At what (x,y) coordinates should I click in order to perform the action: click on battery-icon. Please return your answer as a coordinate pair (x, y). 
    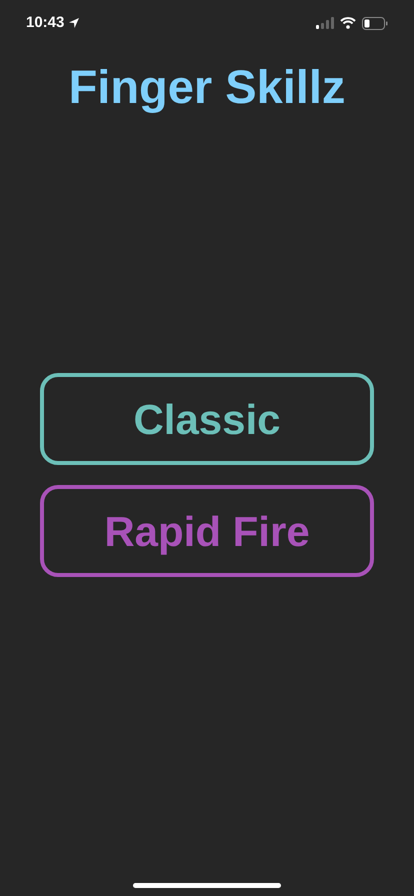
    Looking at the image, I should click on (375, 23).